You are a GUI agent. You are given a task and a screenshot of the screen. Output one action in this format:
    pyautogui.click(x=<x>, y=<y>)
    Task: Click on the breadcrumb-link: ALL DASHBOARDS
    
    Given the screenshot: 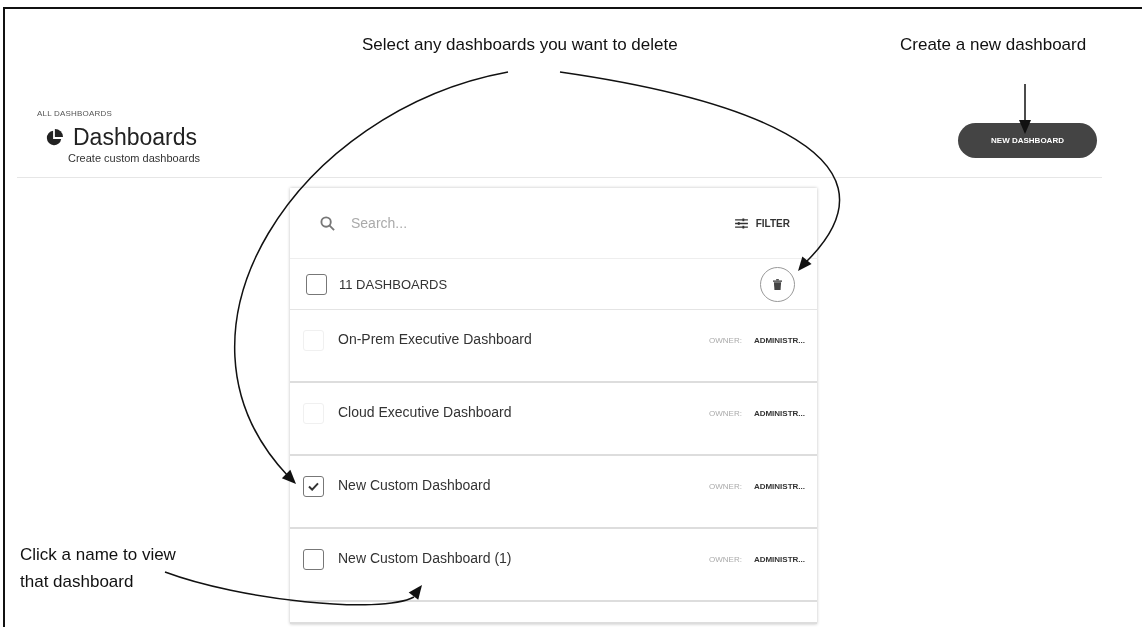 What is the action you would take?
    pyautogui.click(x=74, y=113)
    